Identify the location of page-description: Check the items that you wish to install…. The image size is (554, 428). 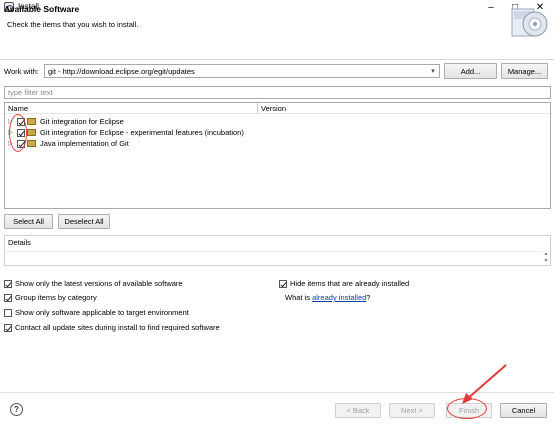
(73, 24).